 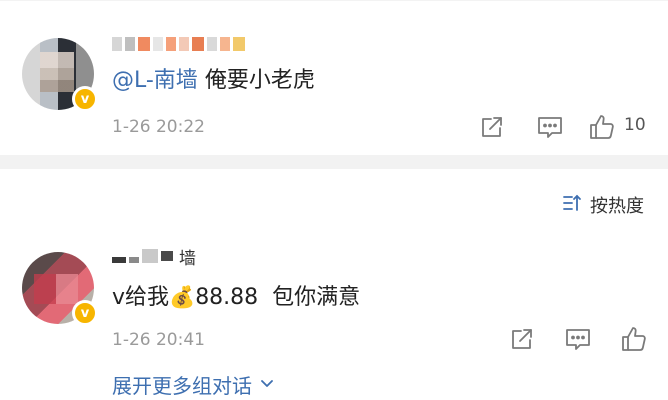 I want to click on comment-text: @L-南墙 俺要小老虎, so click(x=213, y=81).